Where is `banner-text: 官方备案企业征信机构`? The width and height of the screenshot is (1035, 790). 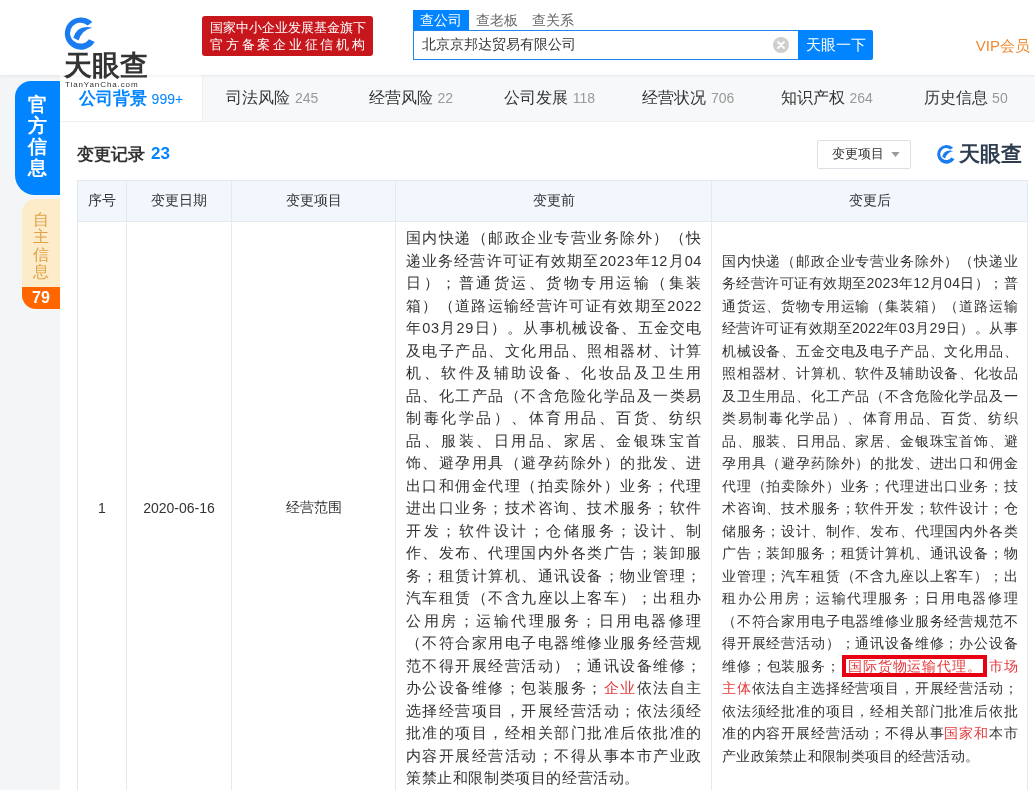 banner-text: 官方备案企业征信机构 is located at coordinates (287, 44).